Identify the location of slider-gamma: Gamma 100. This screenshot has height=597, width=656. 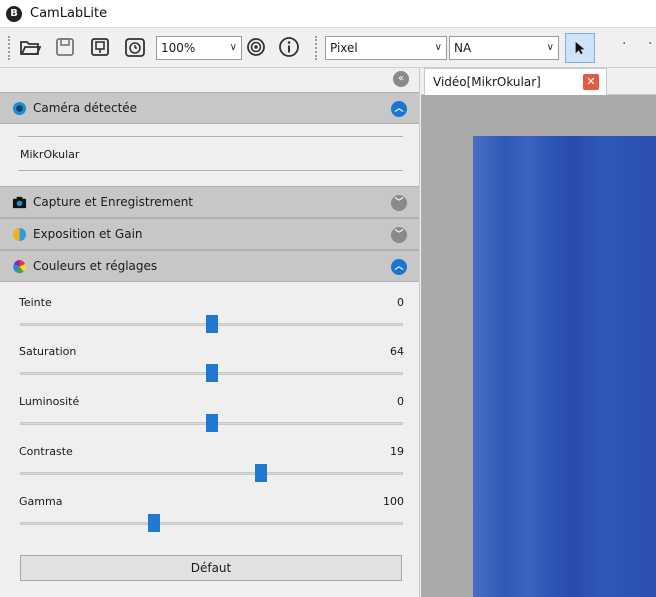
(210, 520).